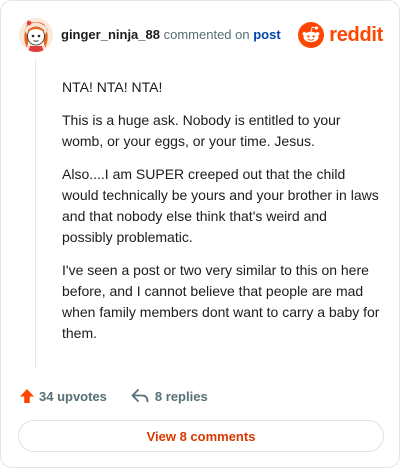  What do you see at coordinates (113, 396) in the screenshot?
I see `comment-actions: 34 upvotes 8 replies` at bounding box center [113, 396].